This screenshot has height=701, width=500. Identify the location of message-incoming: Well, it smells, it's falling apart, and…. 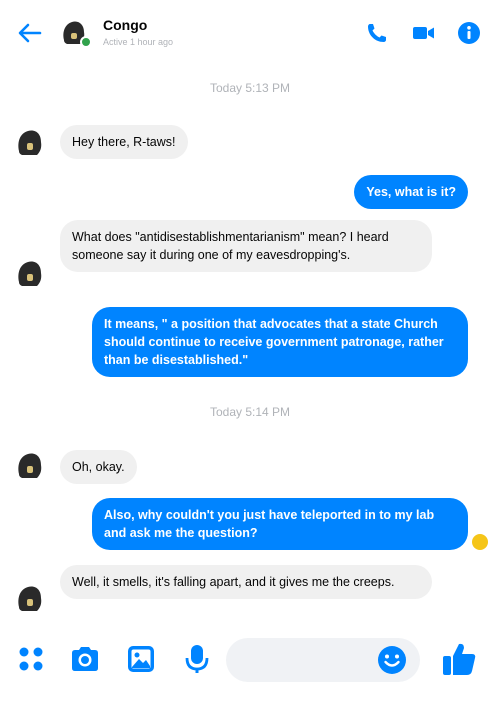
(246, 582).